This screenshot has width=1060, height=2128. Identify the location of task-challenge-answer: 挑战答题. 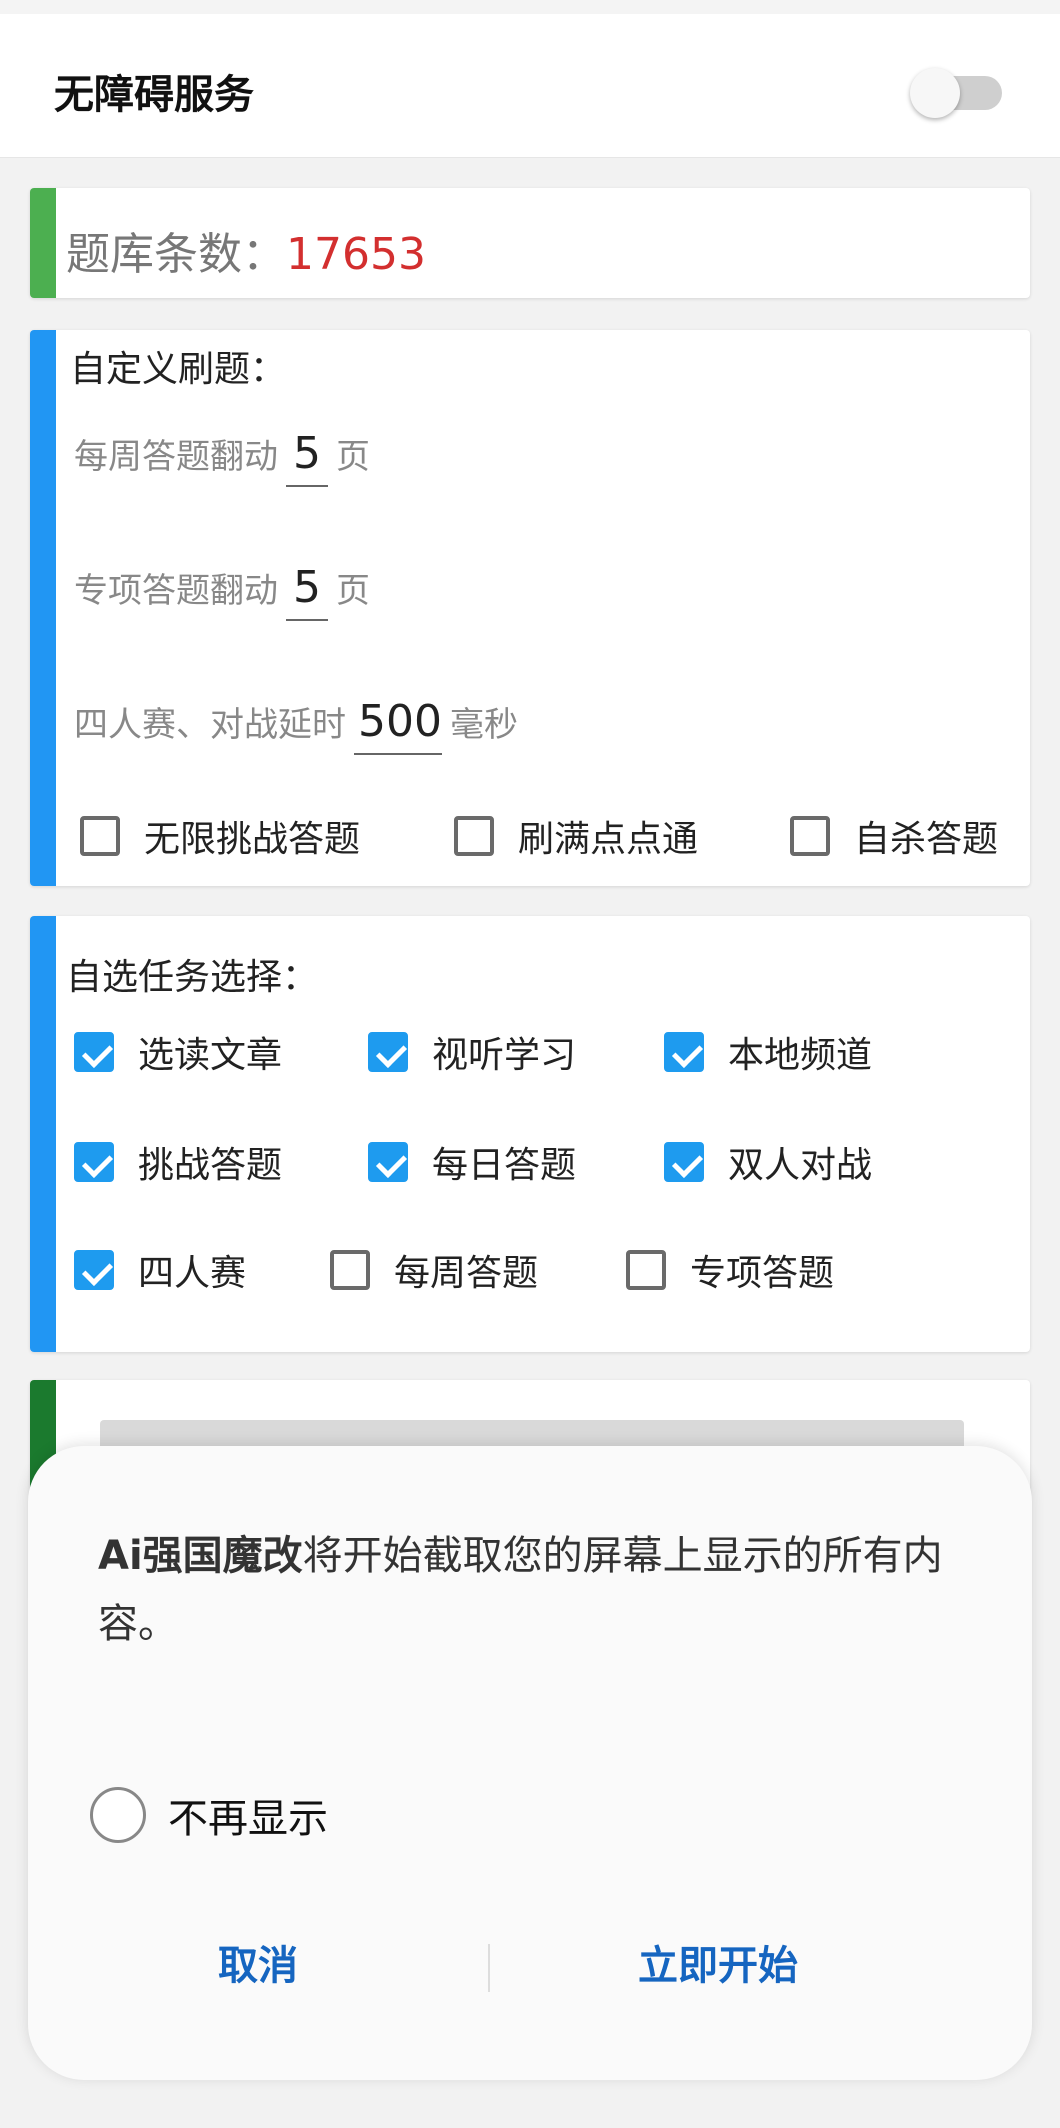
(178, 1162).